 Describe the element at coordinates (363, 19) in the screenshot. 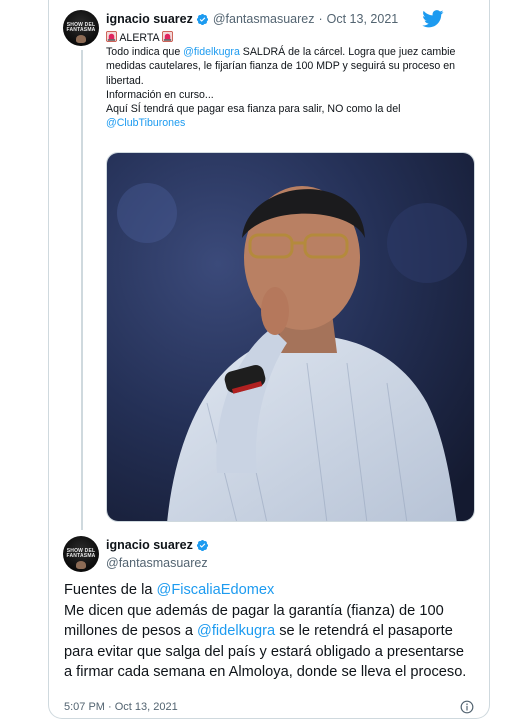

I see `tweet-date: Oct 13, 2021` at that location.